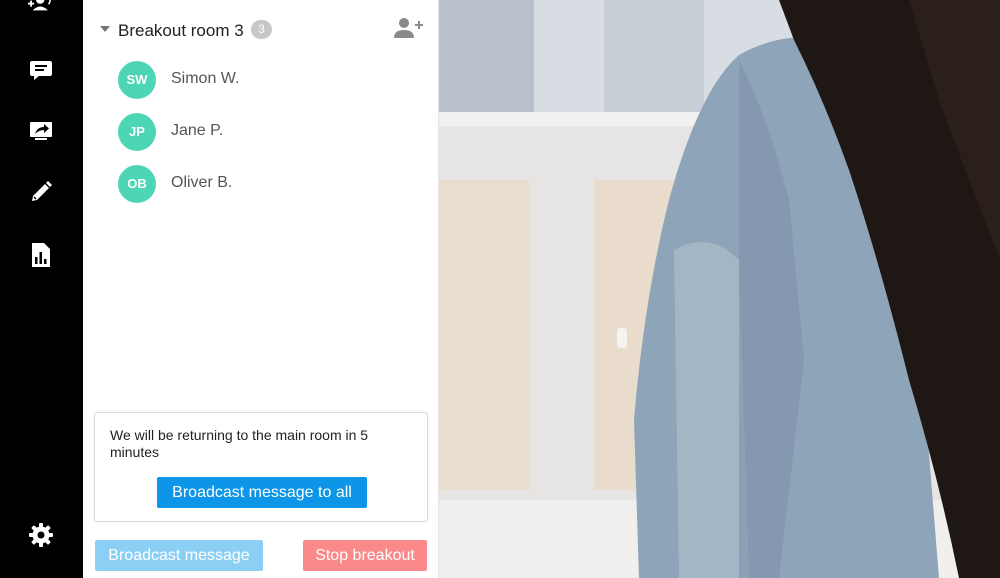  I want to click on participant-name: Oliver B., so click(202, 182).